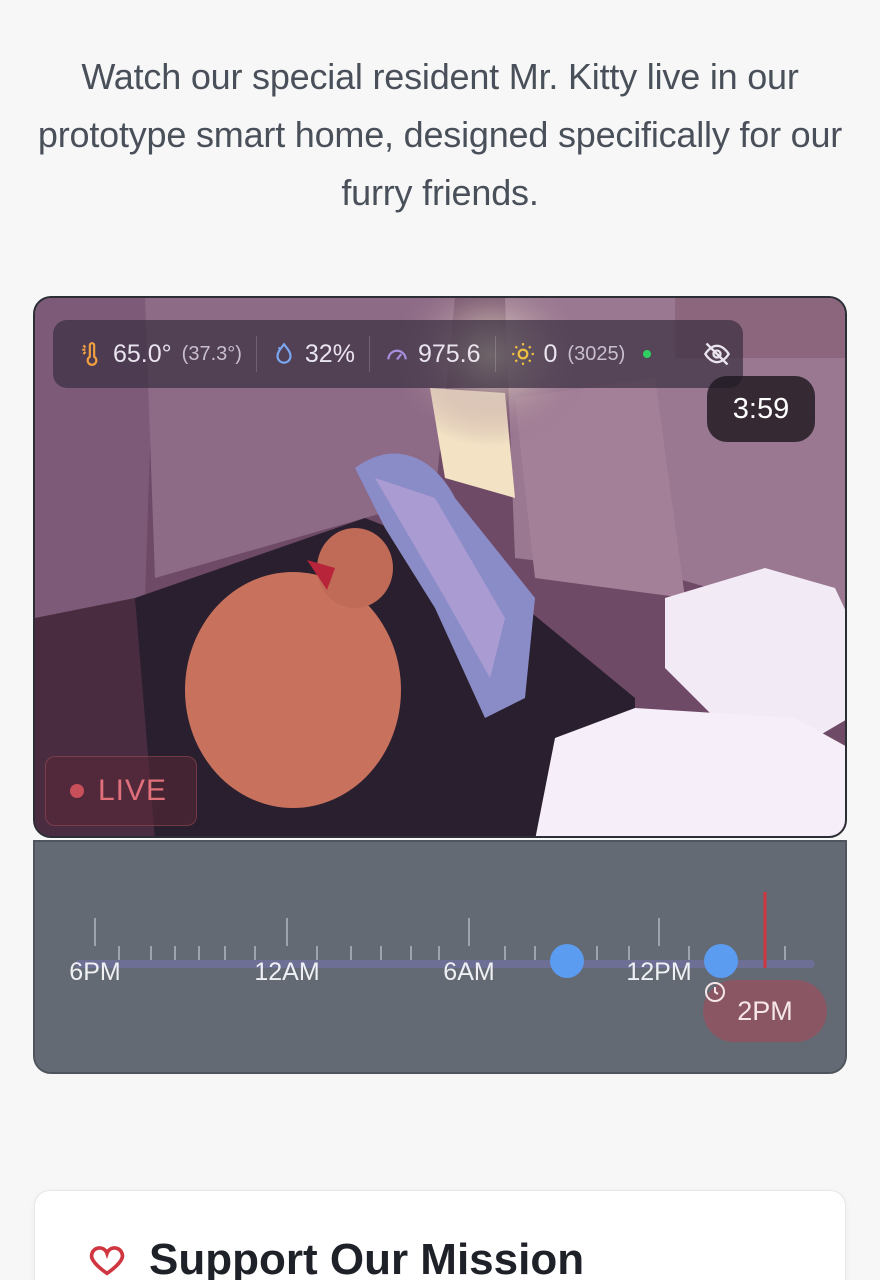 The height and width of the screenshot is (1280, 880). Describe the element at coordinates (329, 353) in the screenshot. I see `humidity-value: 32%` at that location.